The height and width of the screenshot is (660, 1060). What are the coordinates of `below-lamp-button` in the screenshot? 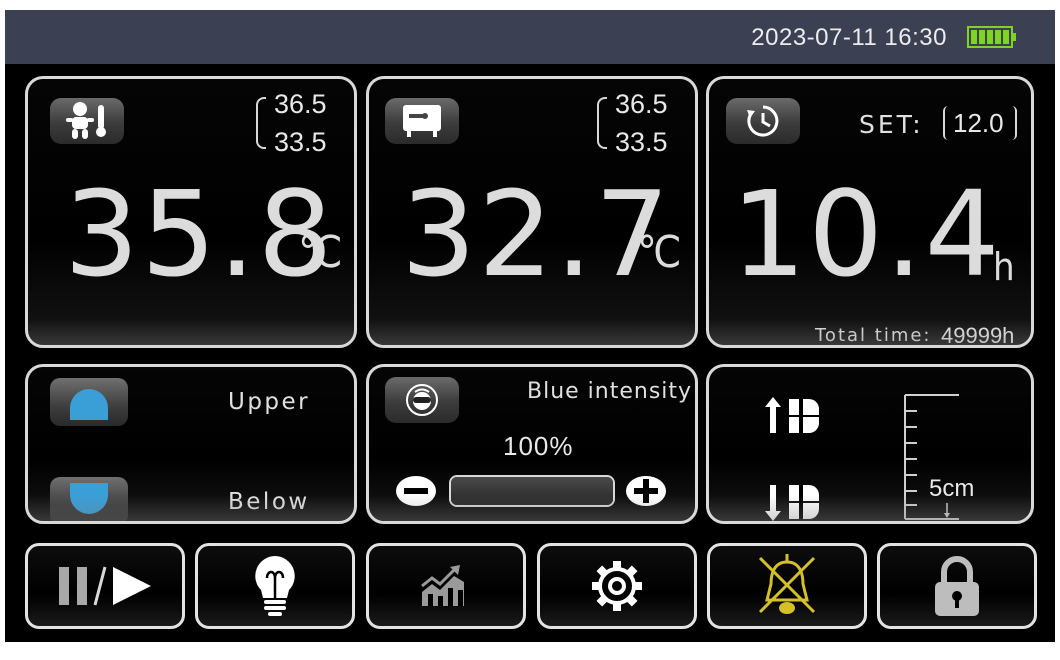 It's located at (89, 499).